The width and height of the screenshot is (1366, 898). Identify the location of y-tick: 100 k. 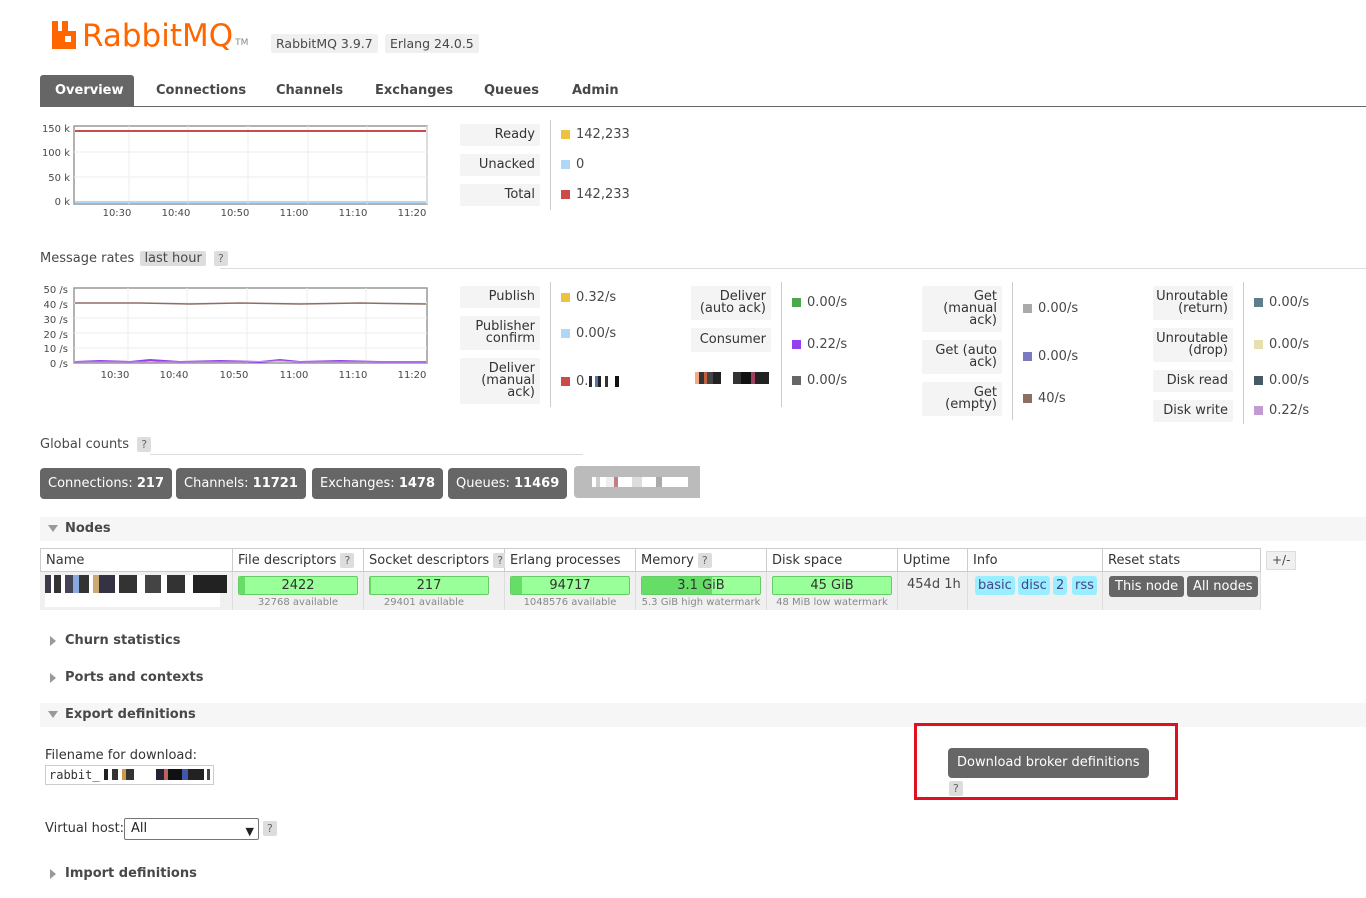
(56, 153).